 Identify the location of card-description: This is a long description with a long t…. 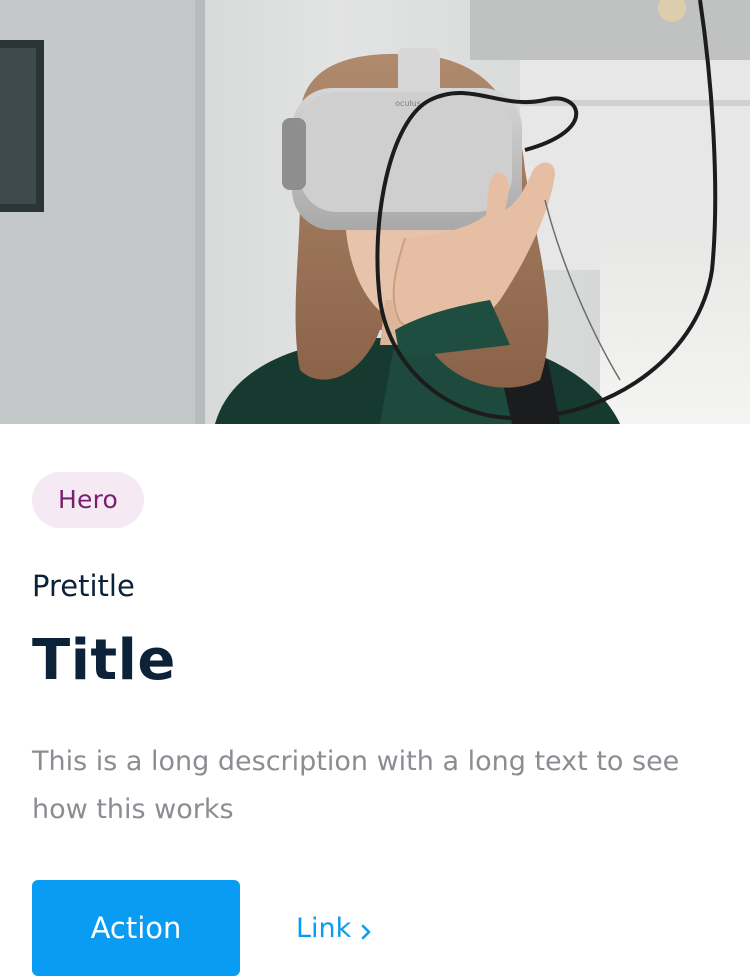
(356, 785).